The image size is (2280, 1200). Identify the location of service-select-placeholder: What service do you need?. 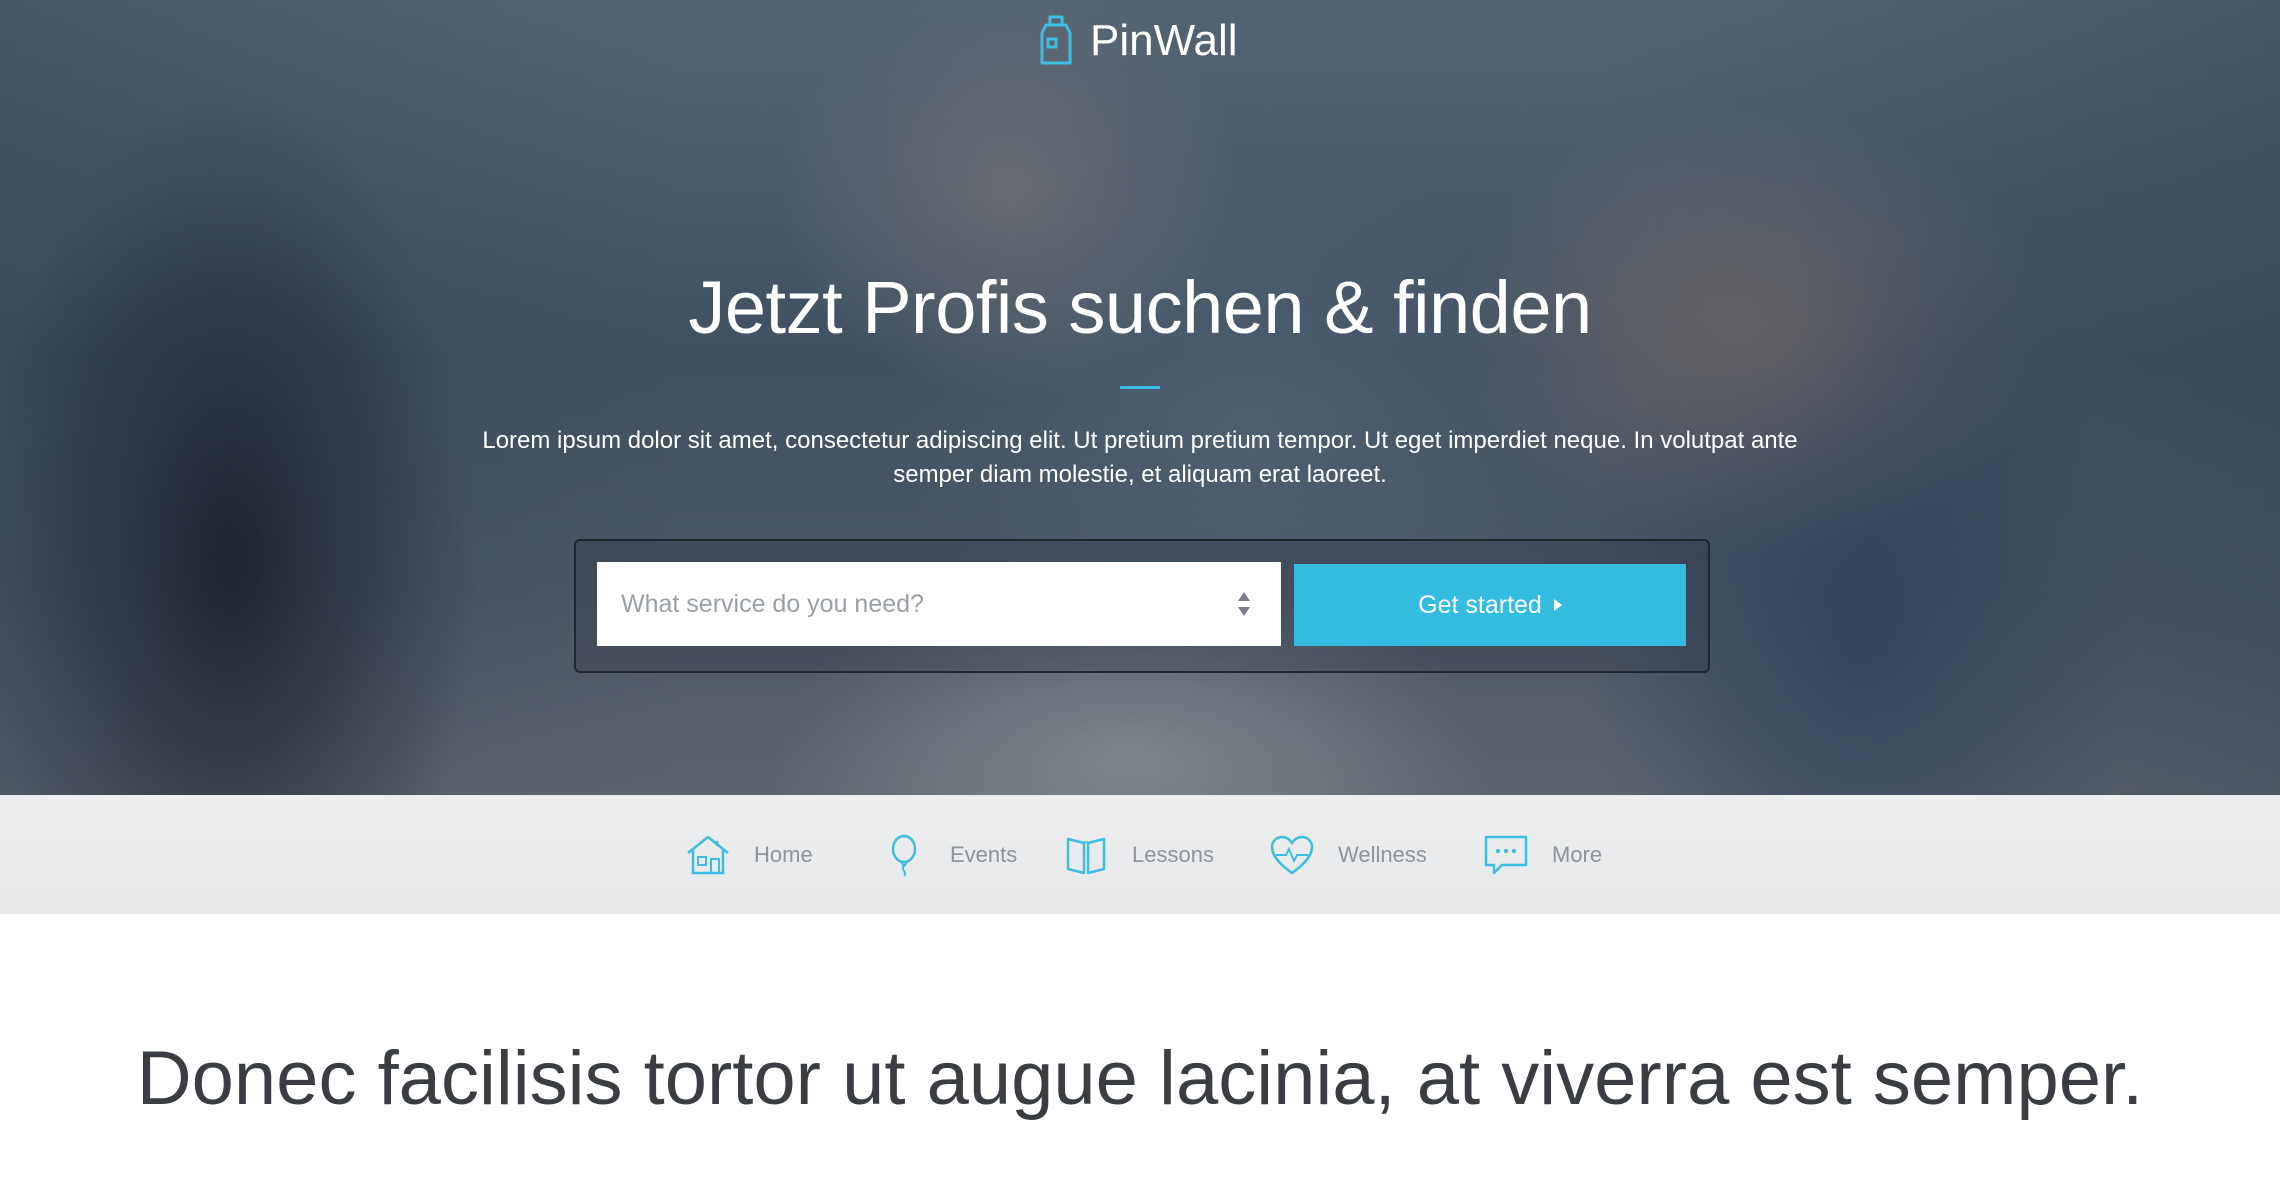
(772, 603).